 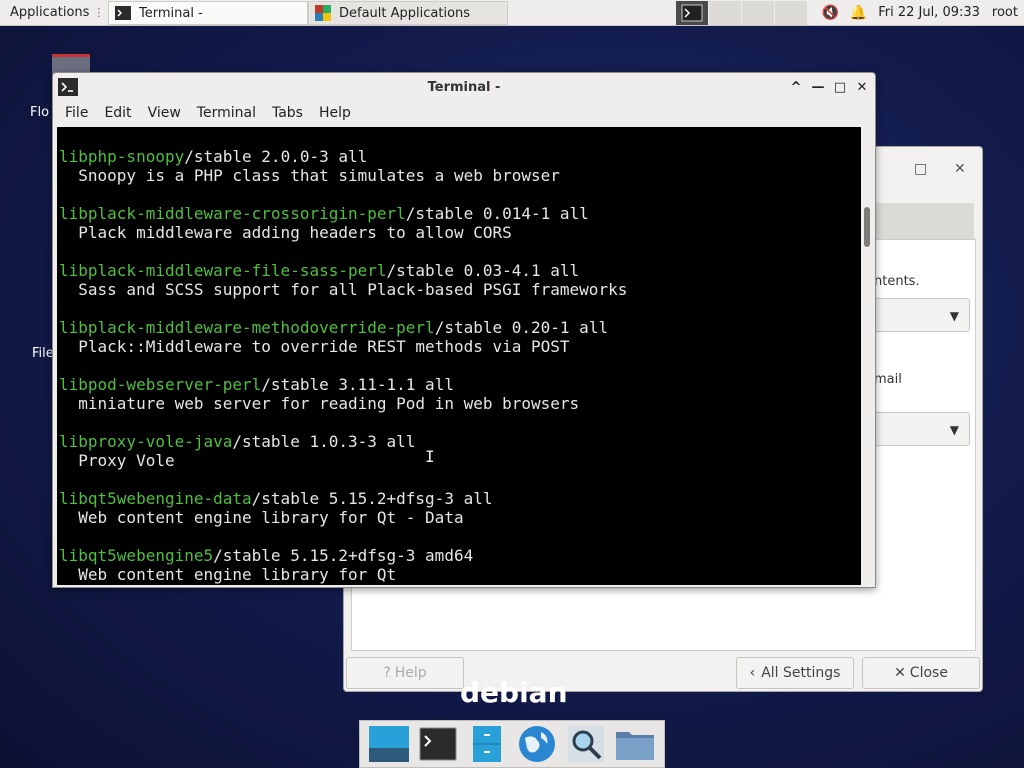 What do you see at coordinates (335, 113) in the screenshot?
I see `menu-help: Help` at bounding box center [335, 113].